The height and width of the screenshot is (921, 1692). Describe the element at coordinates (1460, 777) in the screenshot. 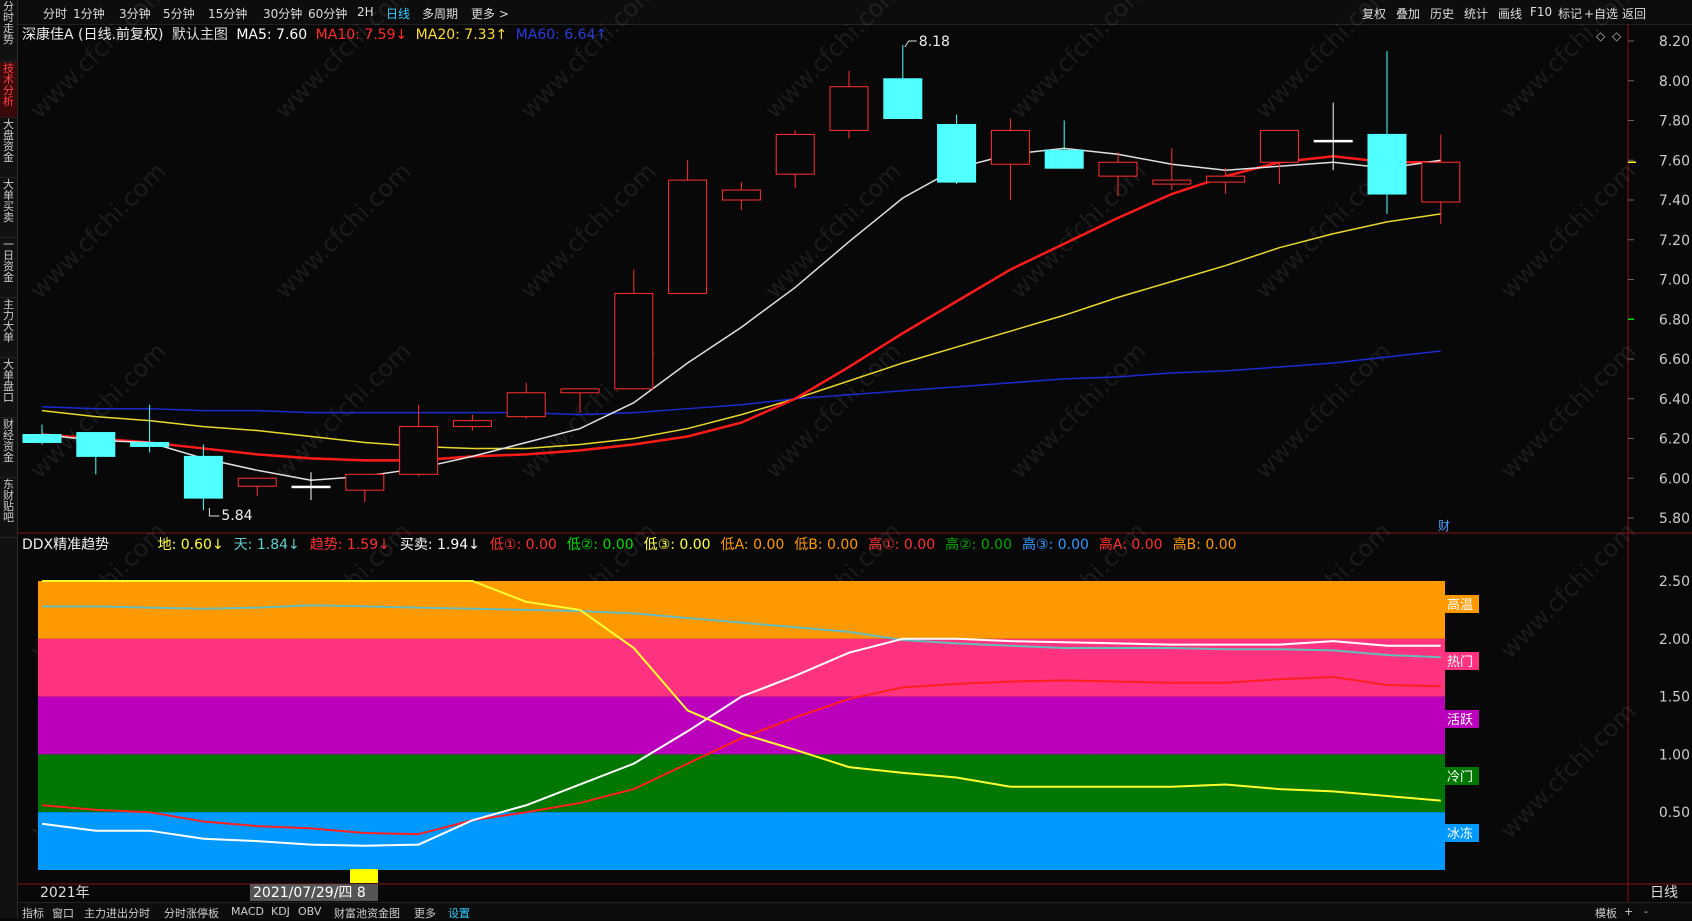

I see `zone-label-3: 冷门` at that location.